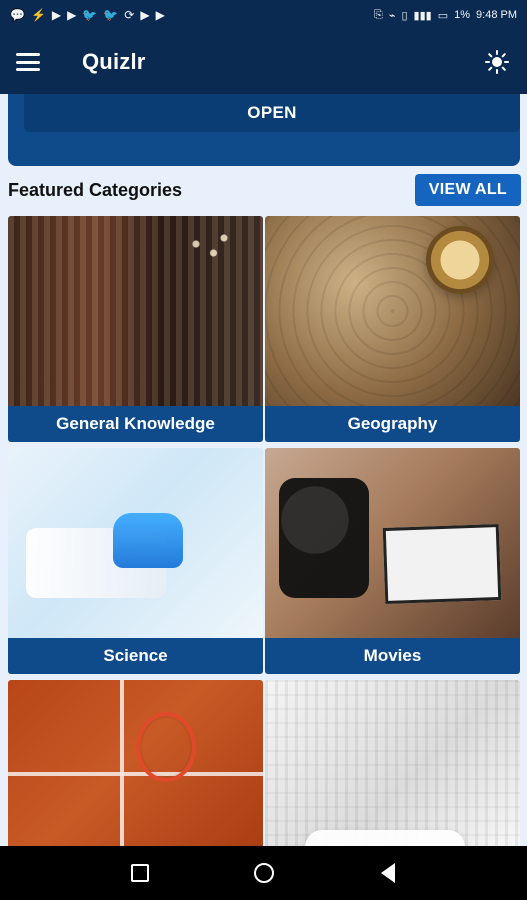  I want to click on category-label: Science, so click(135, 656).